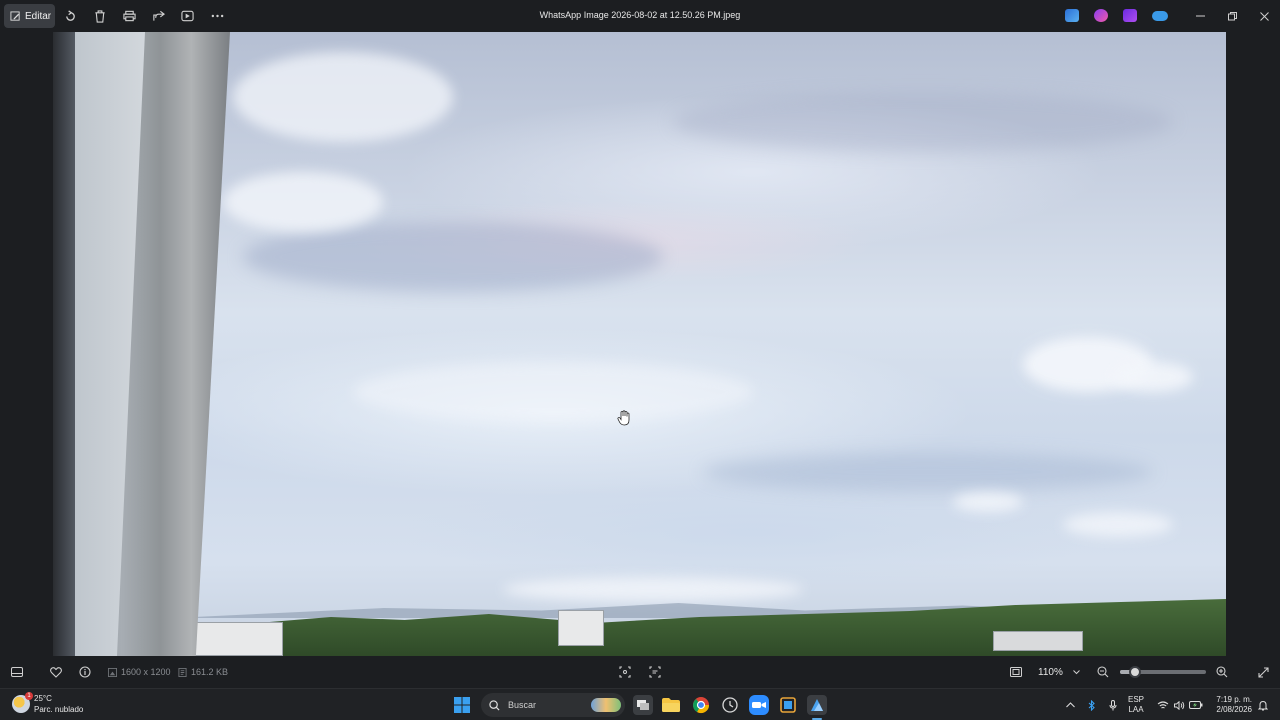 Image resolution: width=1280 pixels, height=720 pixels. What do you see at coordinates (701, 705) in the screenshot?
I see `chrome-button` at bounding box center [701, 705].